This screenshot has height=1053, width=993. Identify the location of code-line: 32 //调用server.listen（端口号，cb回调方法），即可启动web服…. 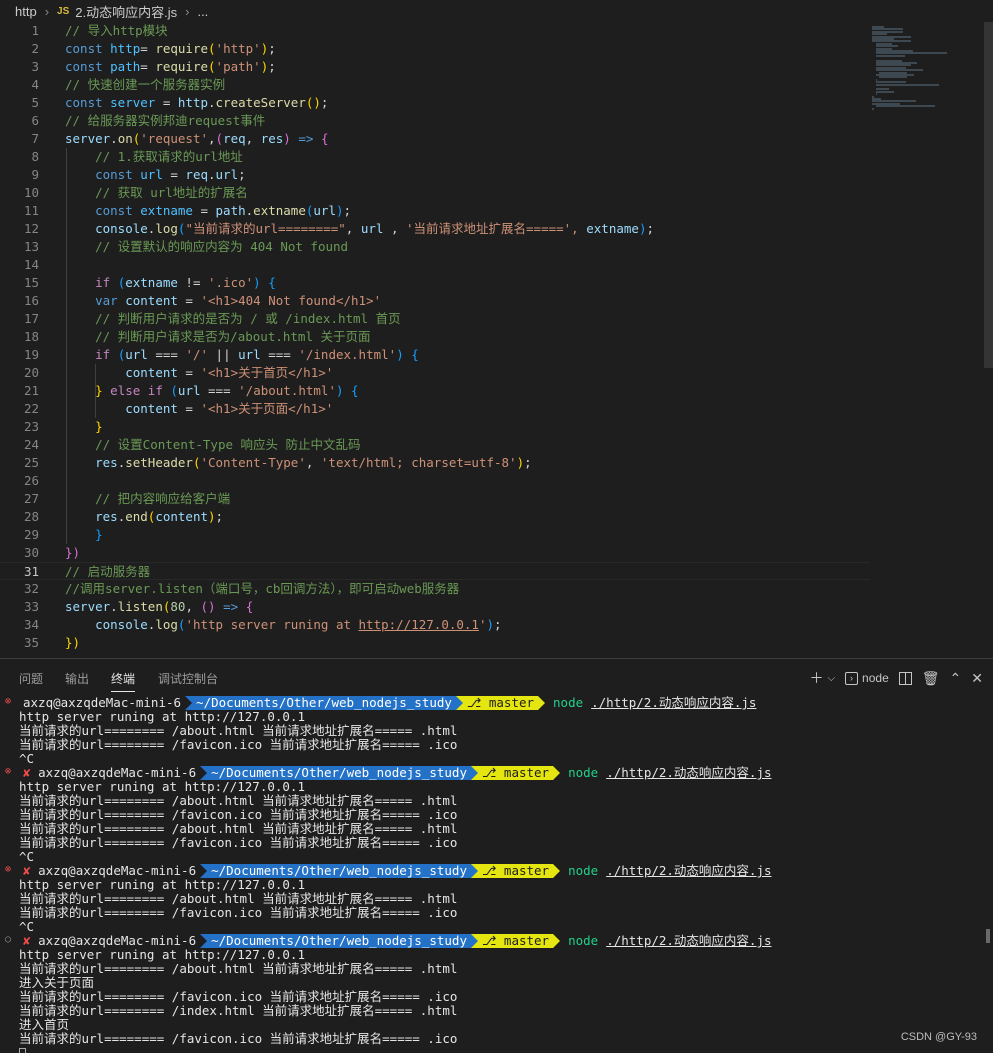
(435, 589).